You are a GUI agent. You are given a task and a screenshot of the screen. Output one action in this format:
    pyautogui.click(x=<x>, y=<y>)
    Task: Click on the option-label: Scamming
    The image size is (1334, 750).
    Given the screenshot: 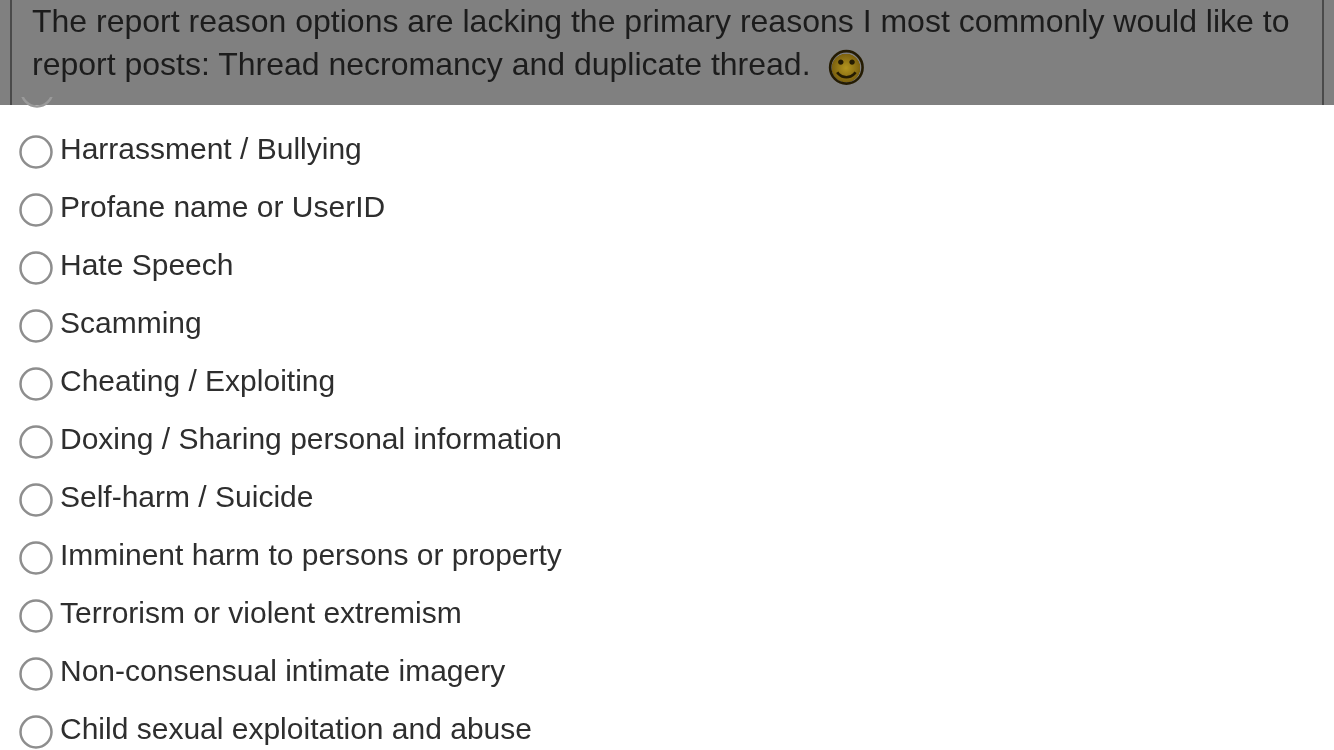 What is the action you would take?
    pyautogui.click(x=131, y=323)
    